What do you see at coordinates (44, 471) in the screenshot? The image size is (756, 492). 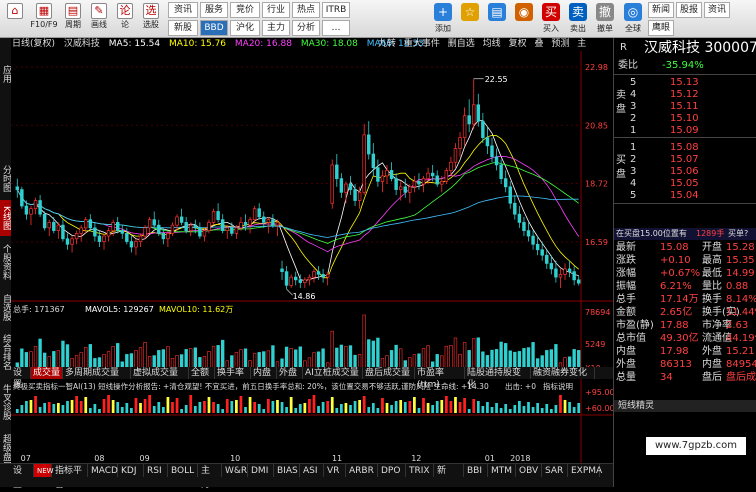 I see `bottom-tab-1: NEW` at bounding box center [44, 471].